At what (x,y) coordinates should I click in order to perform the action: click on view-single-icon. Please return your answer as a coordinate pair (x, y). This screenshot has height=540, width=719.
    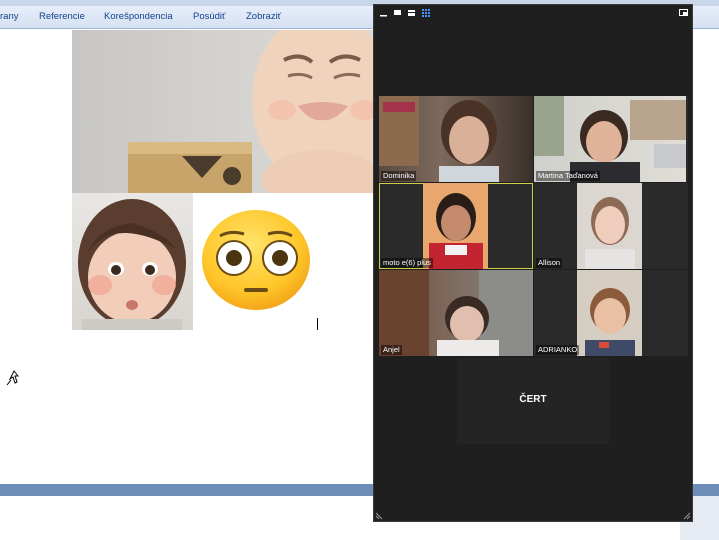
    Looking at the image, I should click on (398, 13).